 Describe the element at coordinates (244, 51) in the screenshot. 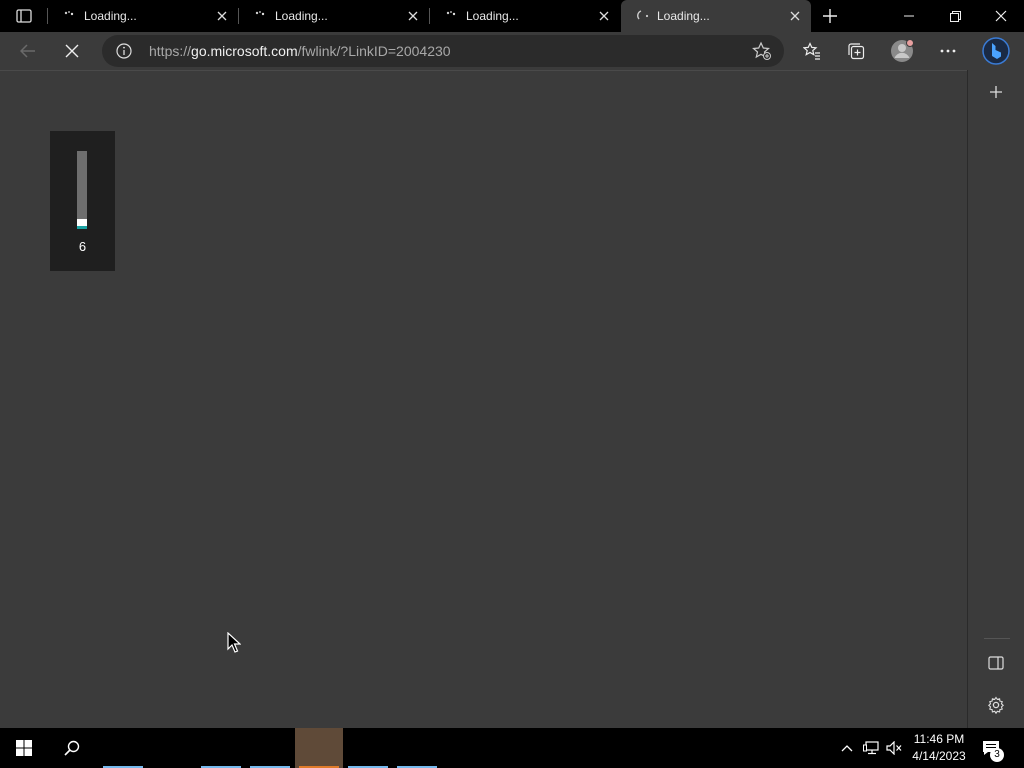

I see `url-host: go.microsoft.com` at that location.